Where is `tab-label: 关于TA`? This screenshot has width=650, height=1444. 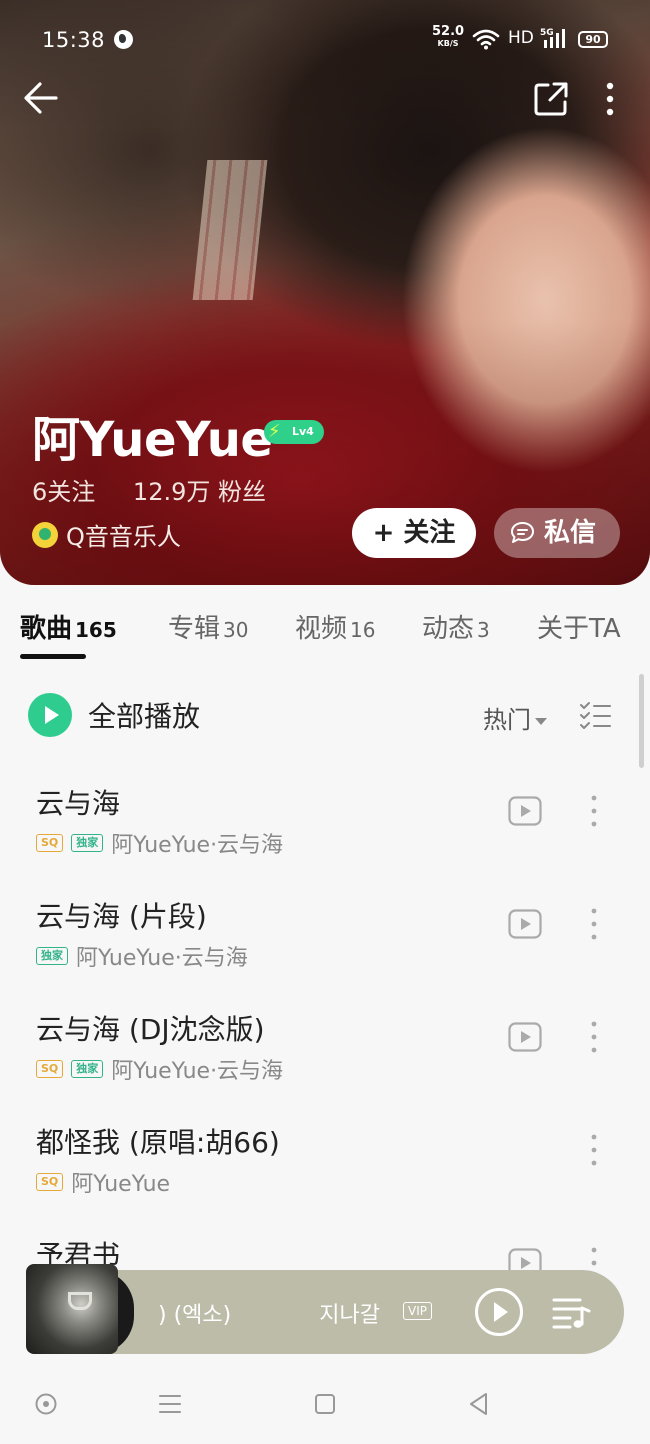 tab-label: 关于TA is located at coordinates (579, 629).